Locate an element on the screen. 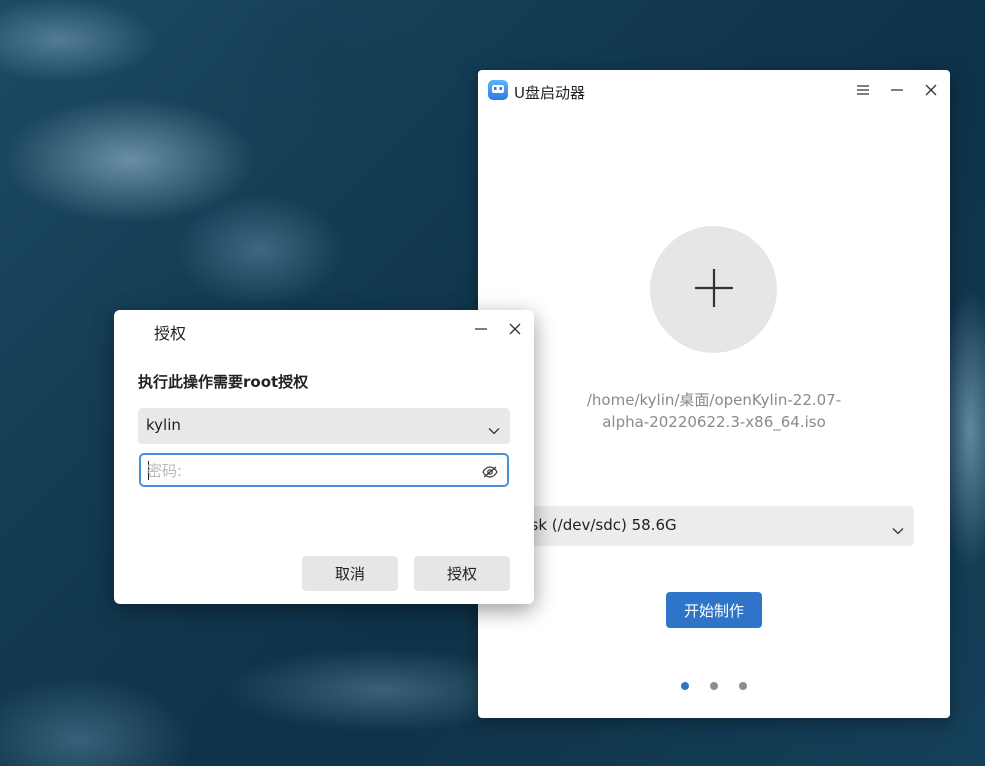 The width and height of the screenshot is (985, 766). menu-icon is located at coordinates (863, 90).